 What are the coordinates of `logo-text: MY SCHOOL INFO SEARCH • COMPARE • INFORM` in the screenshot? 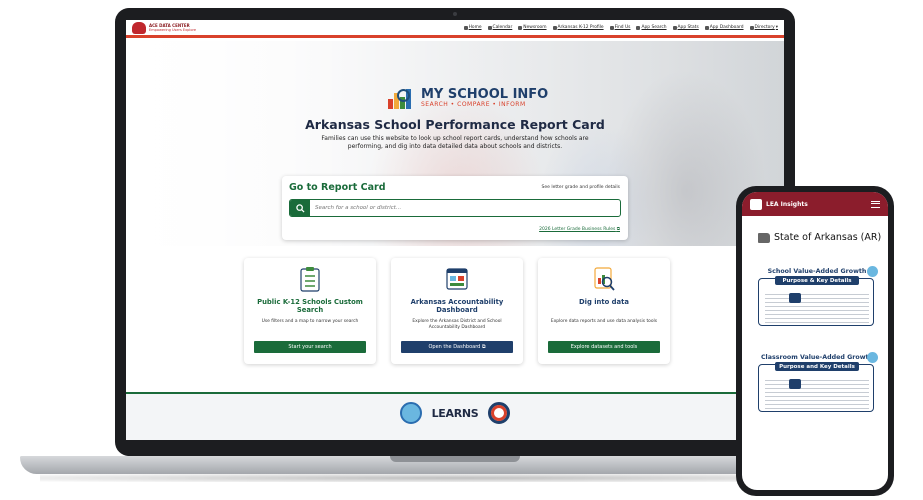 It's located at (484, 98).